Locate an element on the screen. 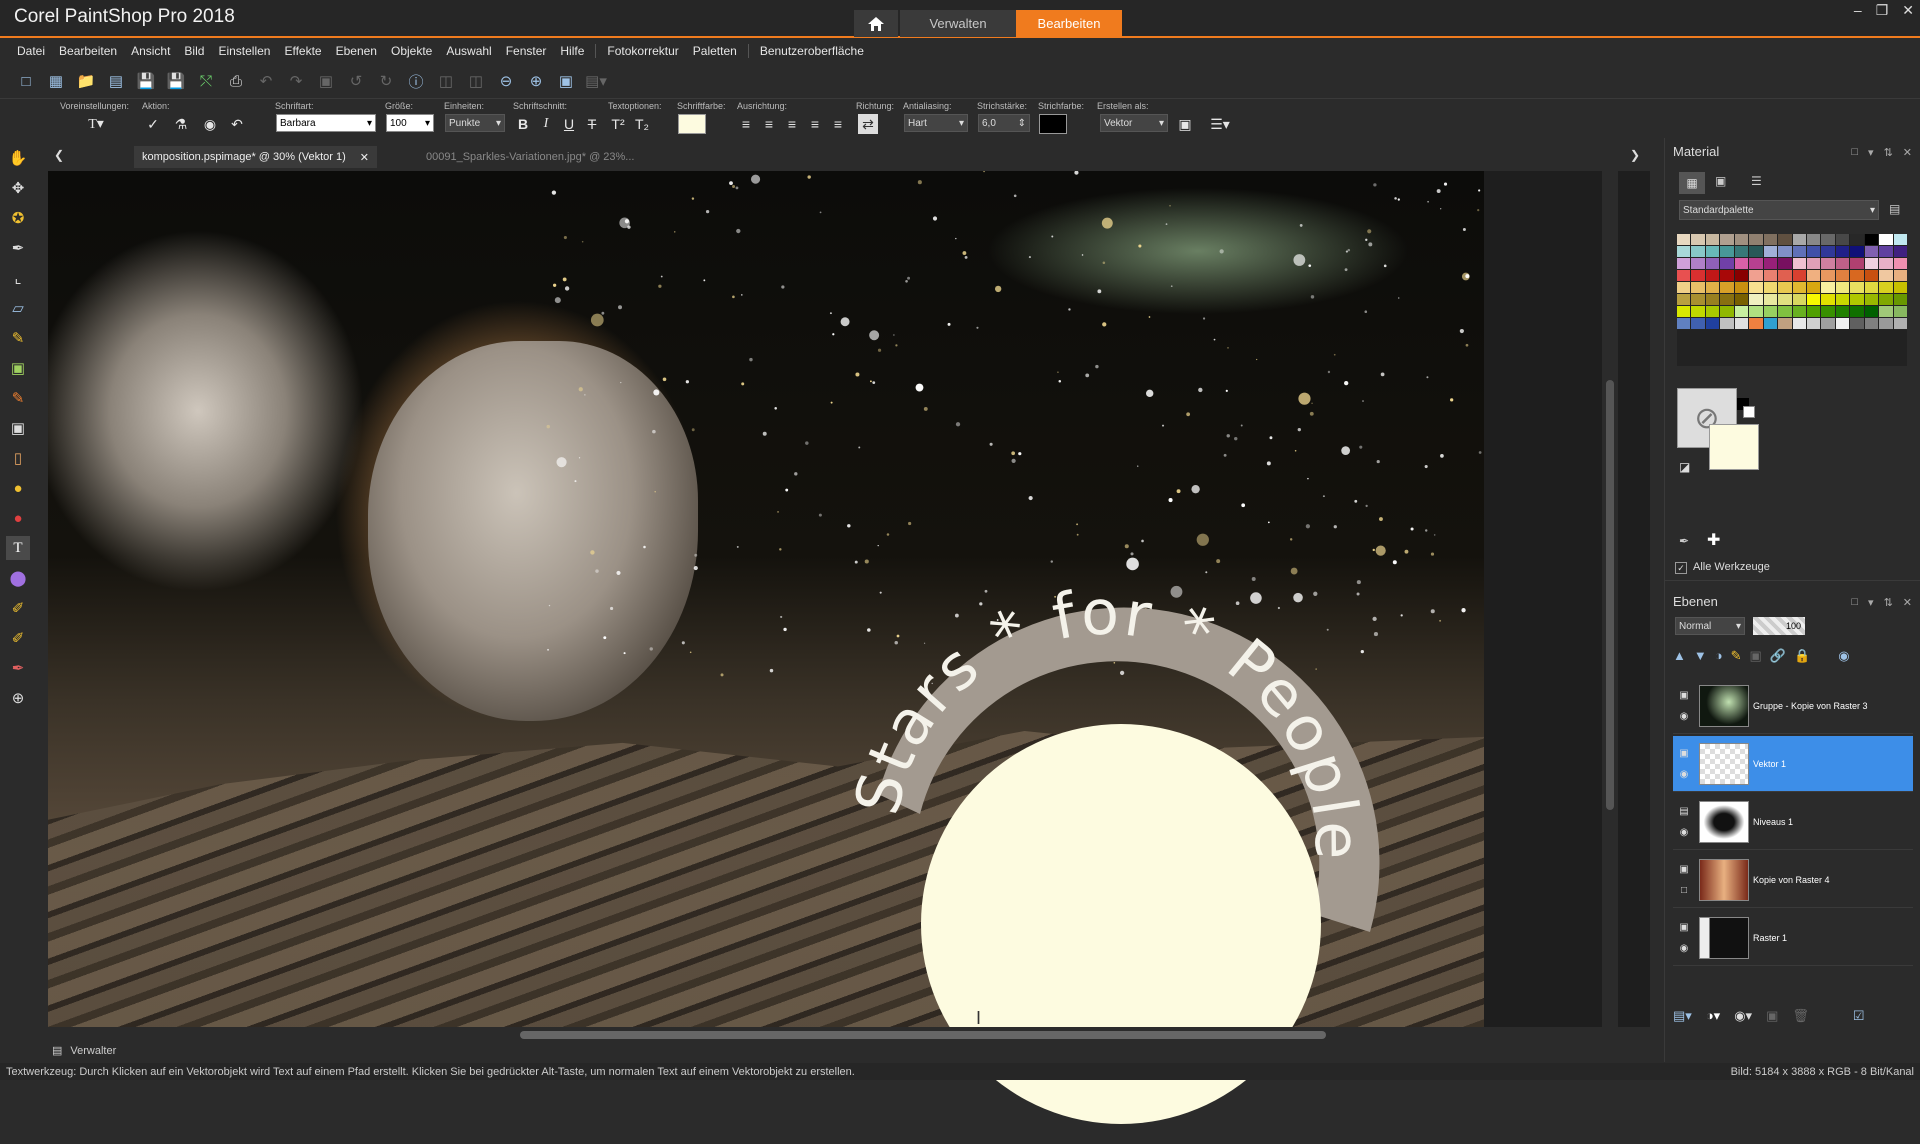 The height and width of the screenshot is (1144, 1920). menu-benutzeroberflaeche: Benutzeroberfläche is located at coordinates (812, 51).